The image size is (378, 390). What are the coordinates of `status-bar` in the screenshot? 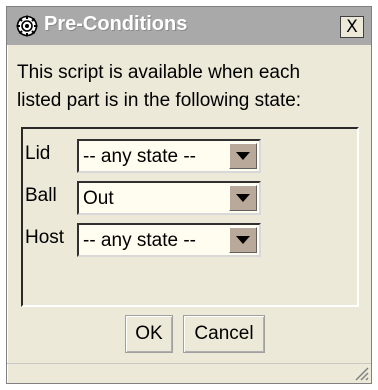 It's located at (189, 373).